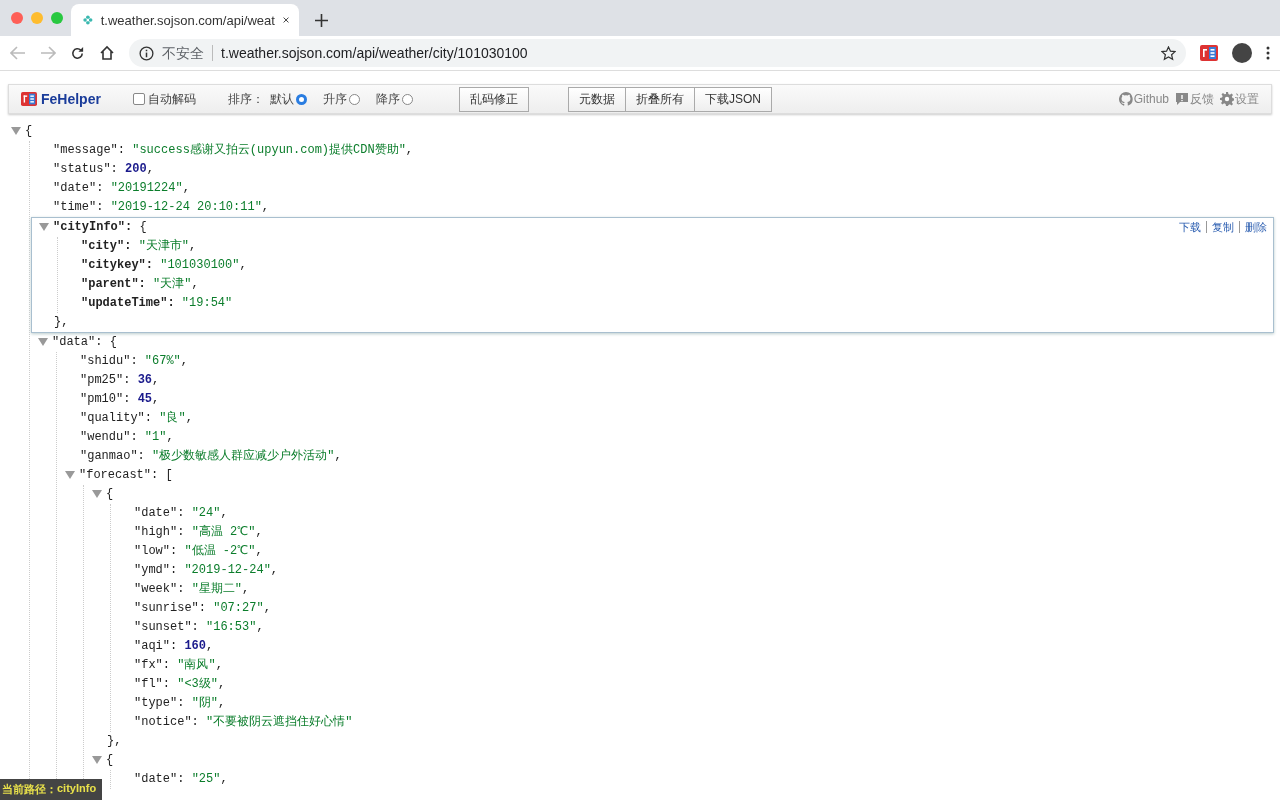  What do you see at coordinates (166, 627) in the screenshot?
I see `json-key: "sunset":` at bounding box center [166, 627].